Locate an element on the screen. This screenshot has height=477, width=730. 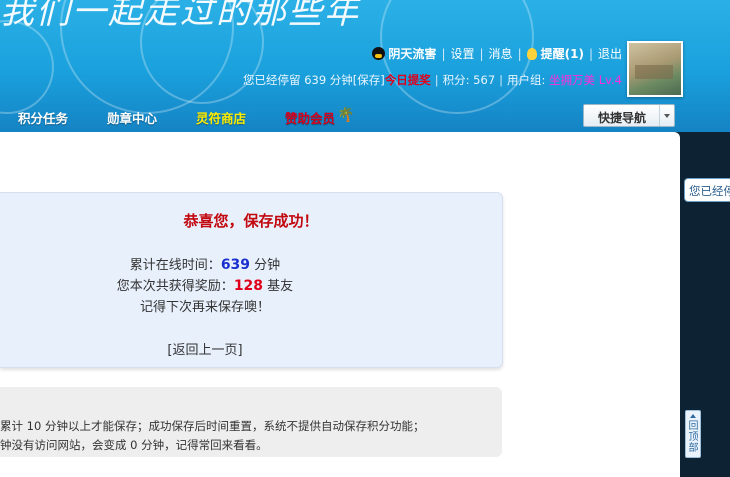
arrow-up-icon is located at coordinates (693, 416).